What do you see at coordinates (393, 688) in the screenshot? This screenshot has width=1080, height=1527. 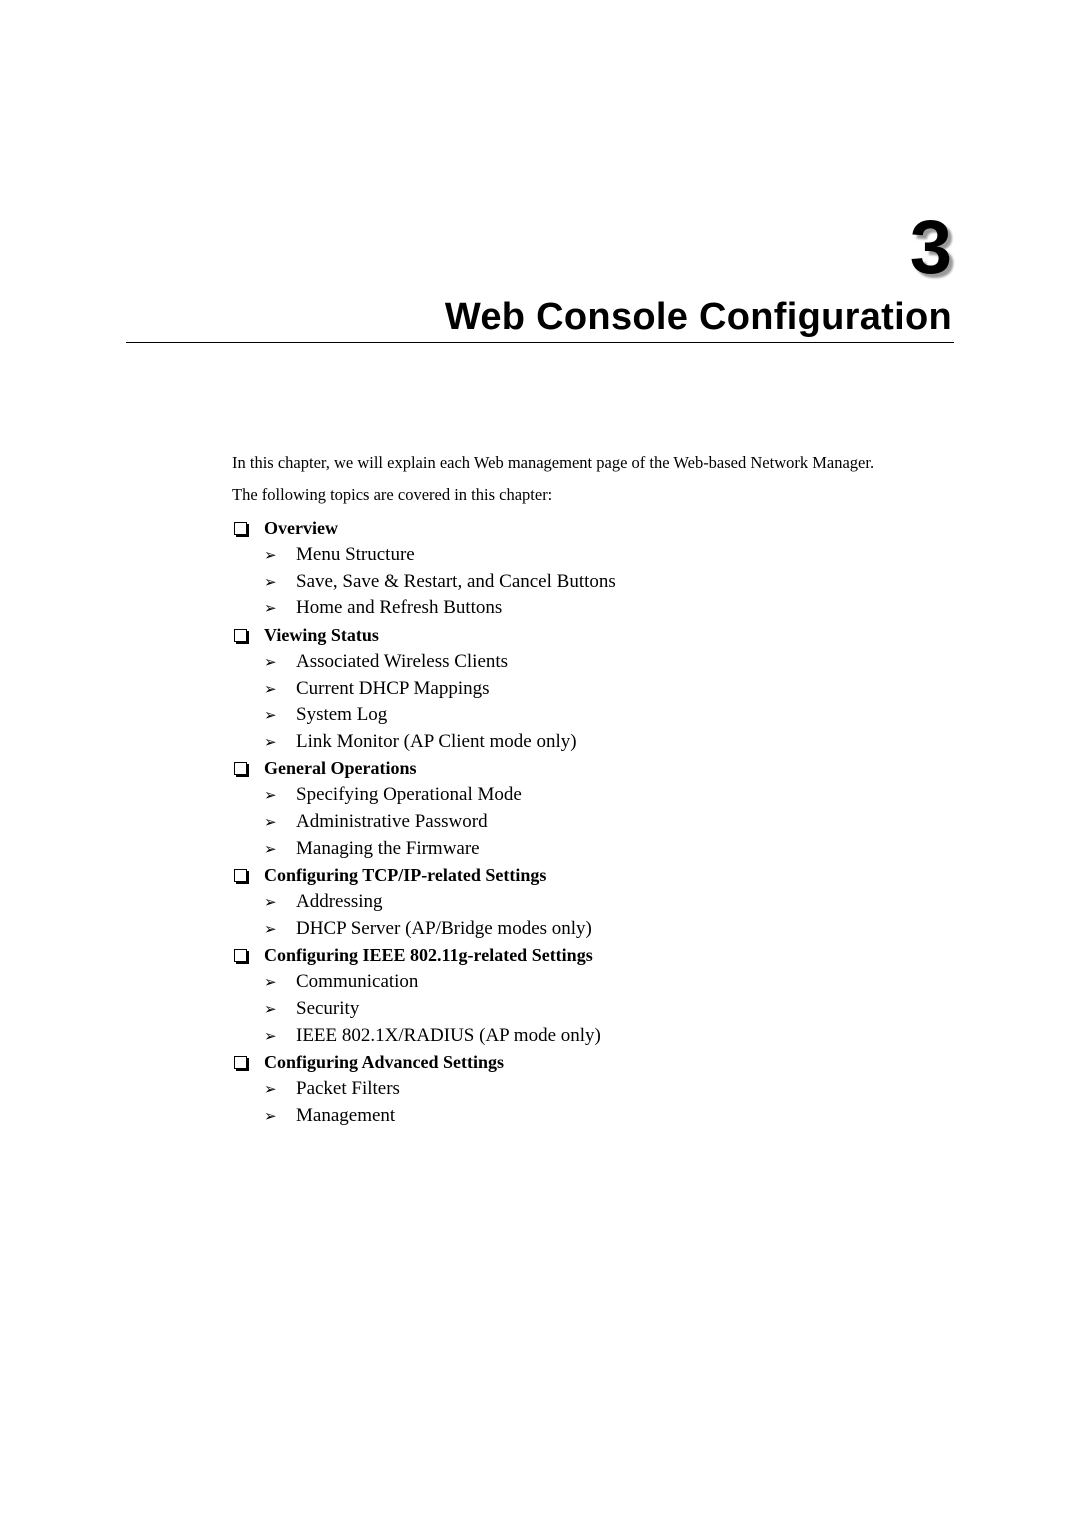 I see `item-label: Current DHCP Mappings` at bounding box center [393, 688].